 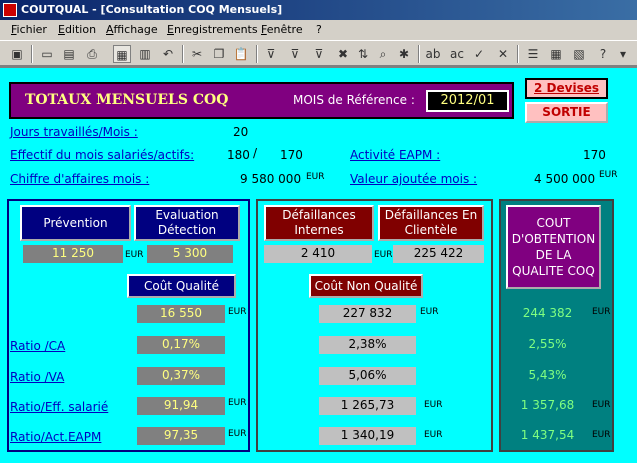 What do you see at coordinates (367, 436) in the screenshot?
I see `non-qualite-ratio-act: 1 340,19` at bounding box center [367, 436].